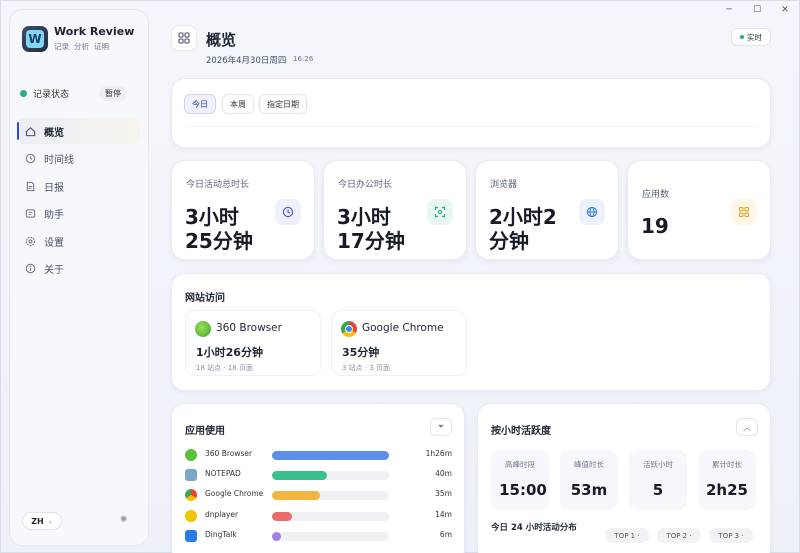 This screenshot has width=800, height=553. What do you see at coordinates (658, 480) in the screenshot?
I see `metric-active-hours: 活跃小时 5` at bounding box center [658, 480].